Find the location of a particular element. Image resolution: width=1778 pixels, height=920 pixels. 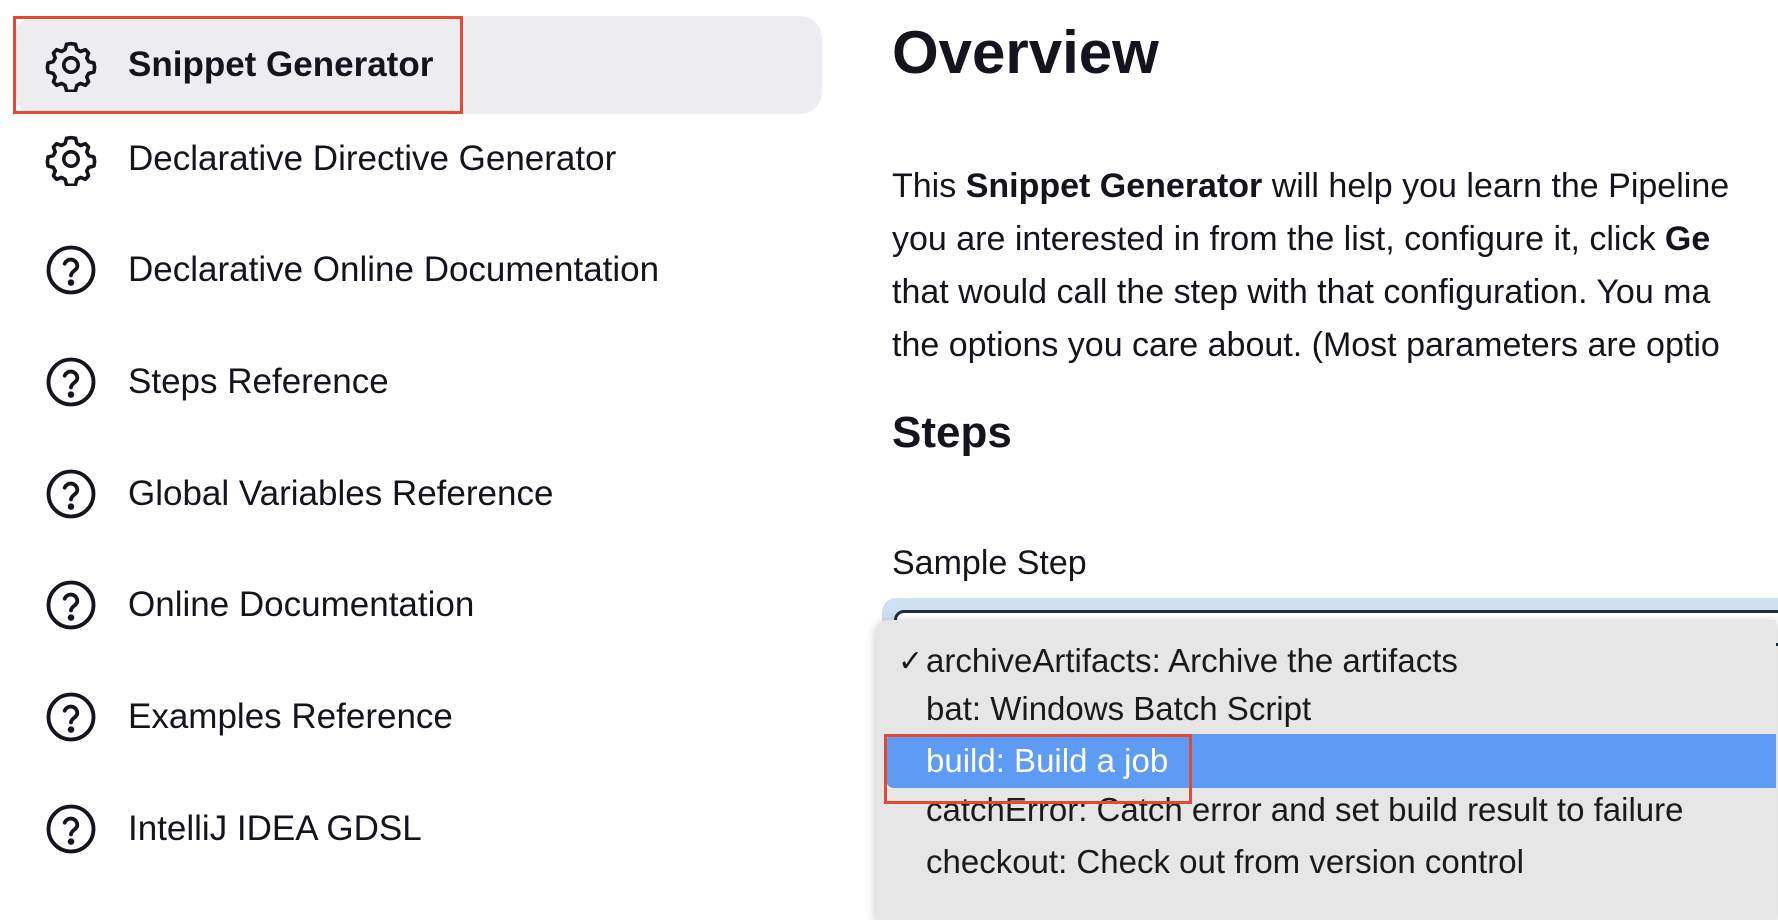

sidebar-item-intellij-idea-gdsl: IntelliJ IDEA GDSL is located at coordinates (418, 829).